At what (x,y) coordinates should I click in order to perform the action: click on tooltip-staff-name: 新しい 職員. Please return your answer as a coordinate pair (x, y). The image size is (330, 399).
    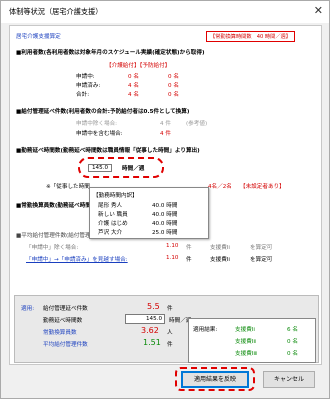
    Looking at the image, I should click on (113, 215).